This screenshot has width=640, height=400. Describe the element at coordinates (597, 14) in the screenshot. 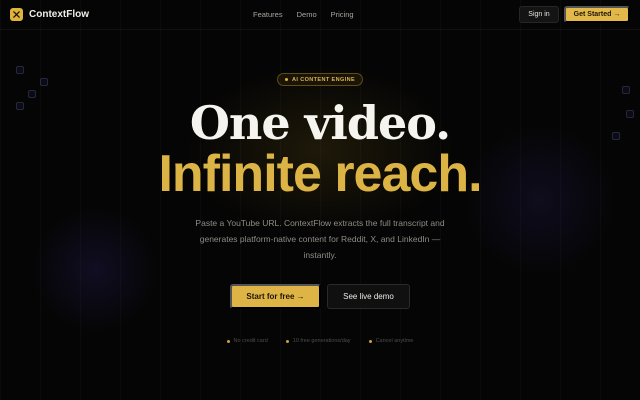

I see `get-started-button: Get Started →` at that location.